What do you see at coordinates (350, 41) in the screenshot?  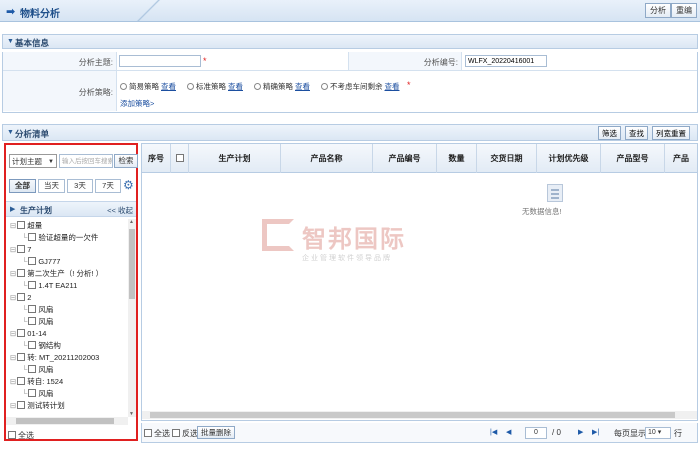 I see `basic-info-header: ▼ 基本信息` at bounding box center [350, 41].